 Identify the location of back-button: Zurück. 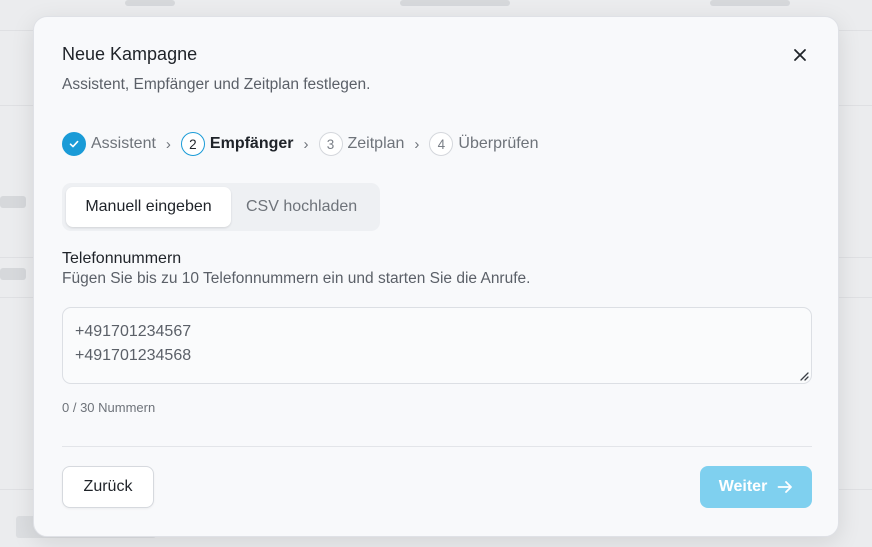
(108, 487).